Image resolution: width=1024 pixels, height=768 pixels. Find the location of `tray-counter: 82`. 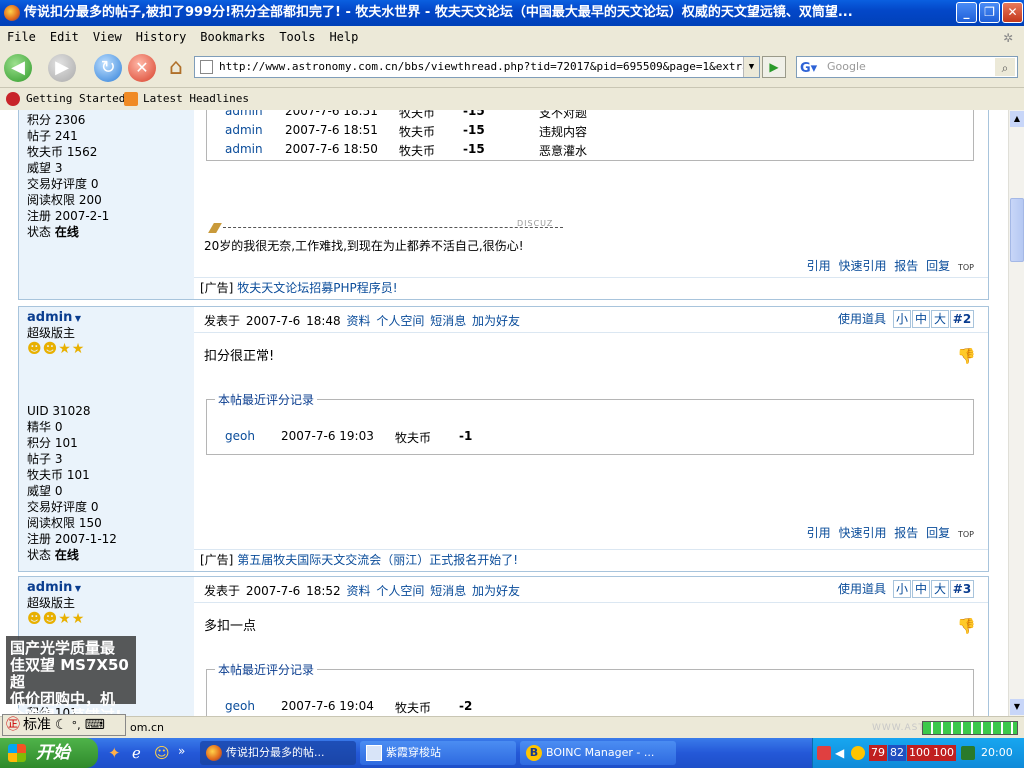

tray-counter: 82 is located at coordinates (897, 753).